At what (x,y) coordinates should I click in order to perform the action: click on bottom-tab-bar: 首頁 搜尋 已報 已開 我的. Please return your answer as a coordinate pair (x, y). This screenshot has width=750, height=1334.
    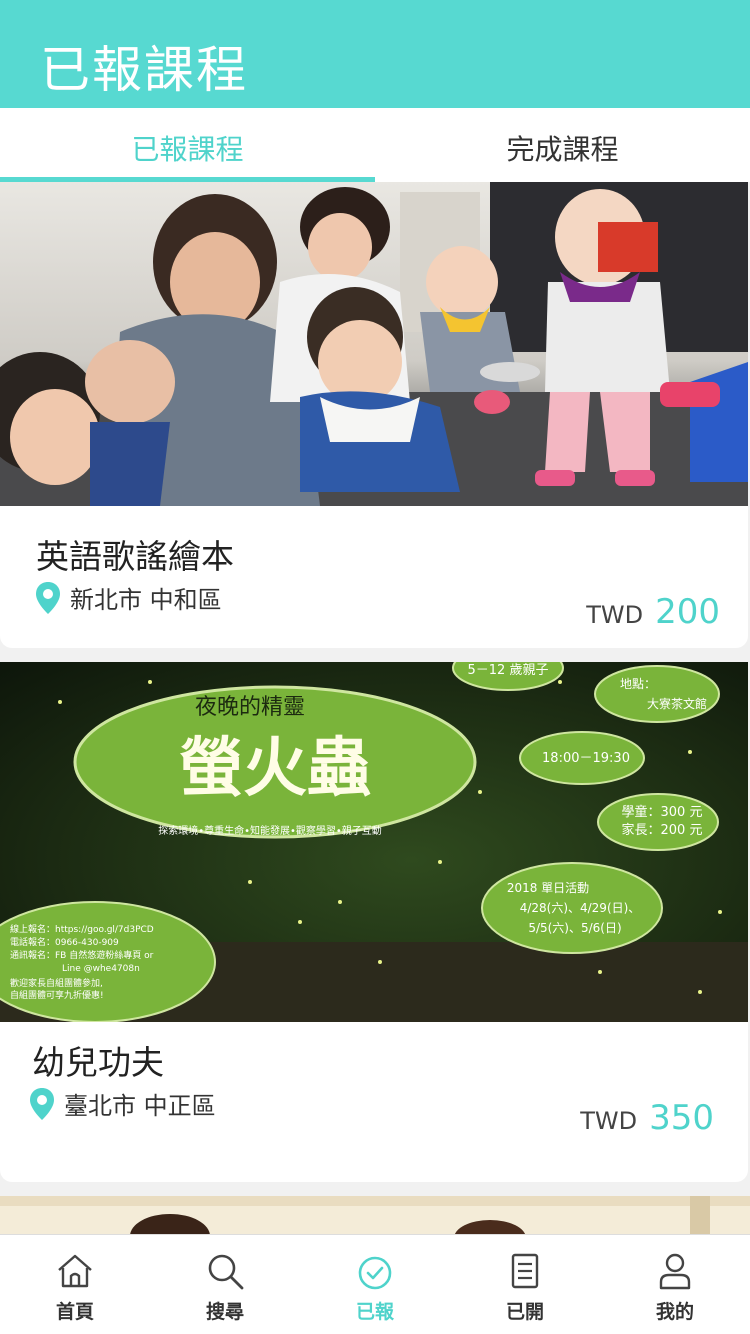
    Looking at the image, I should click on (375, 1284).